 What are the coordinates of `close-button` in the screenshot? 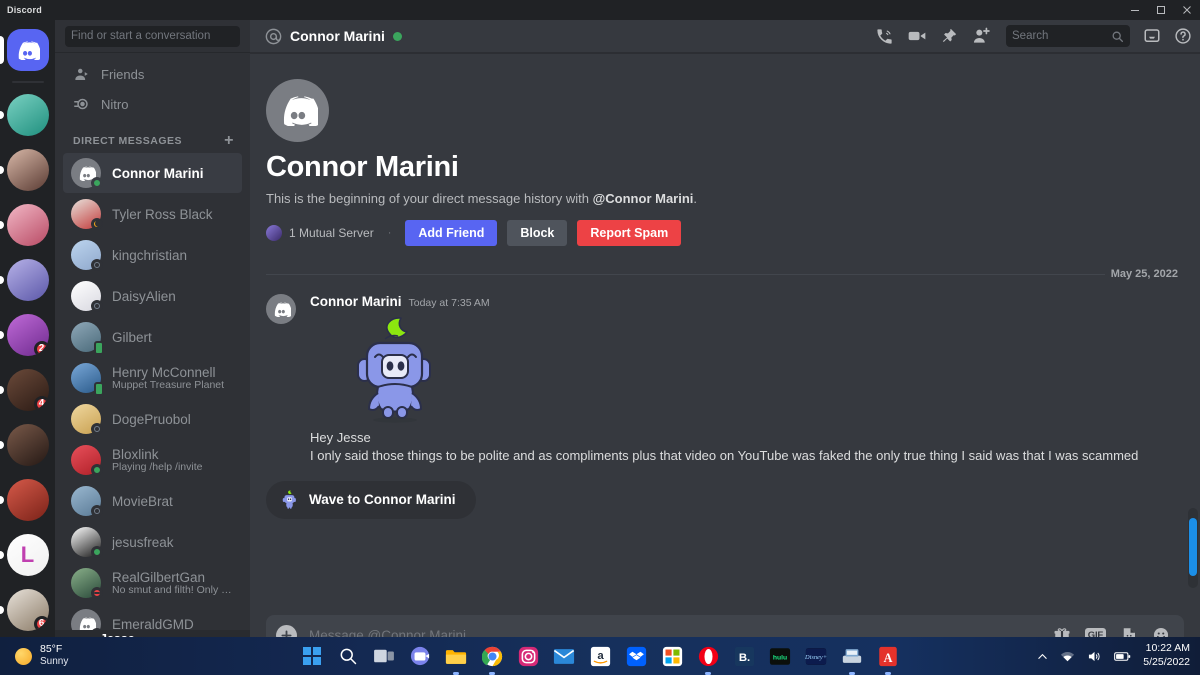 It's located at (1187, 10).